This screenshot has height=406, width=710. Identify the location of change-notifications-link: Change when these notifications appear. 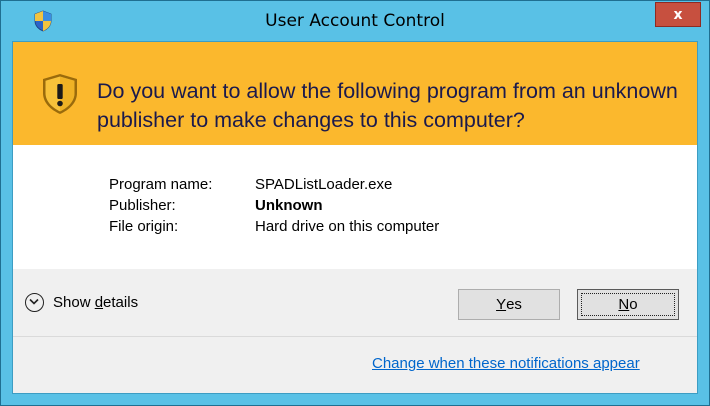
(506, 363).